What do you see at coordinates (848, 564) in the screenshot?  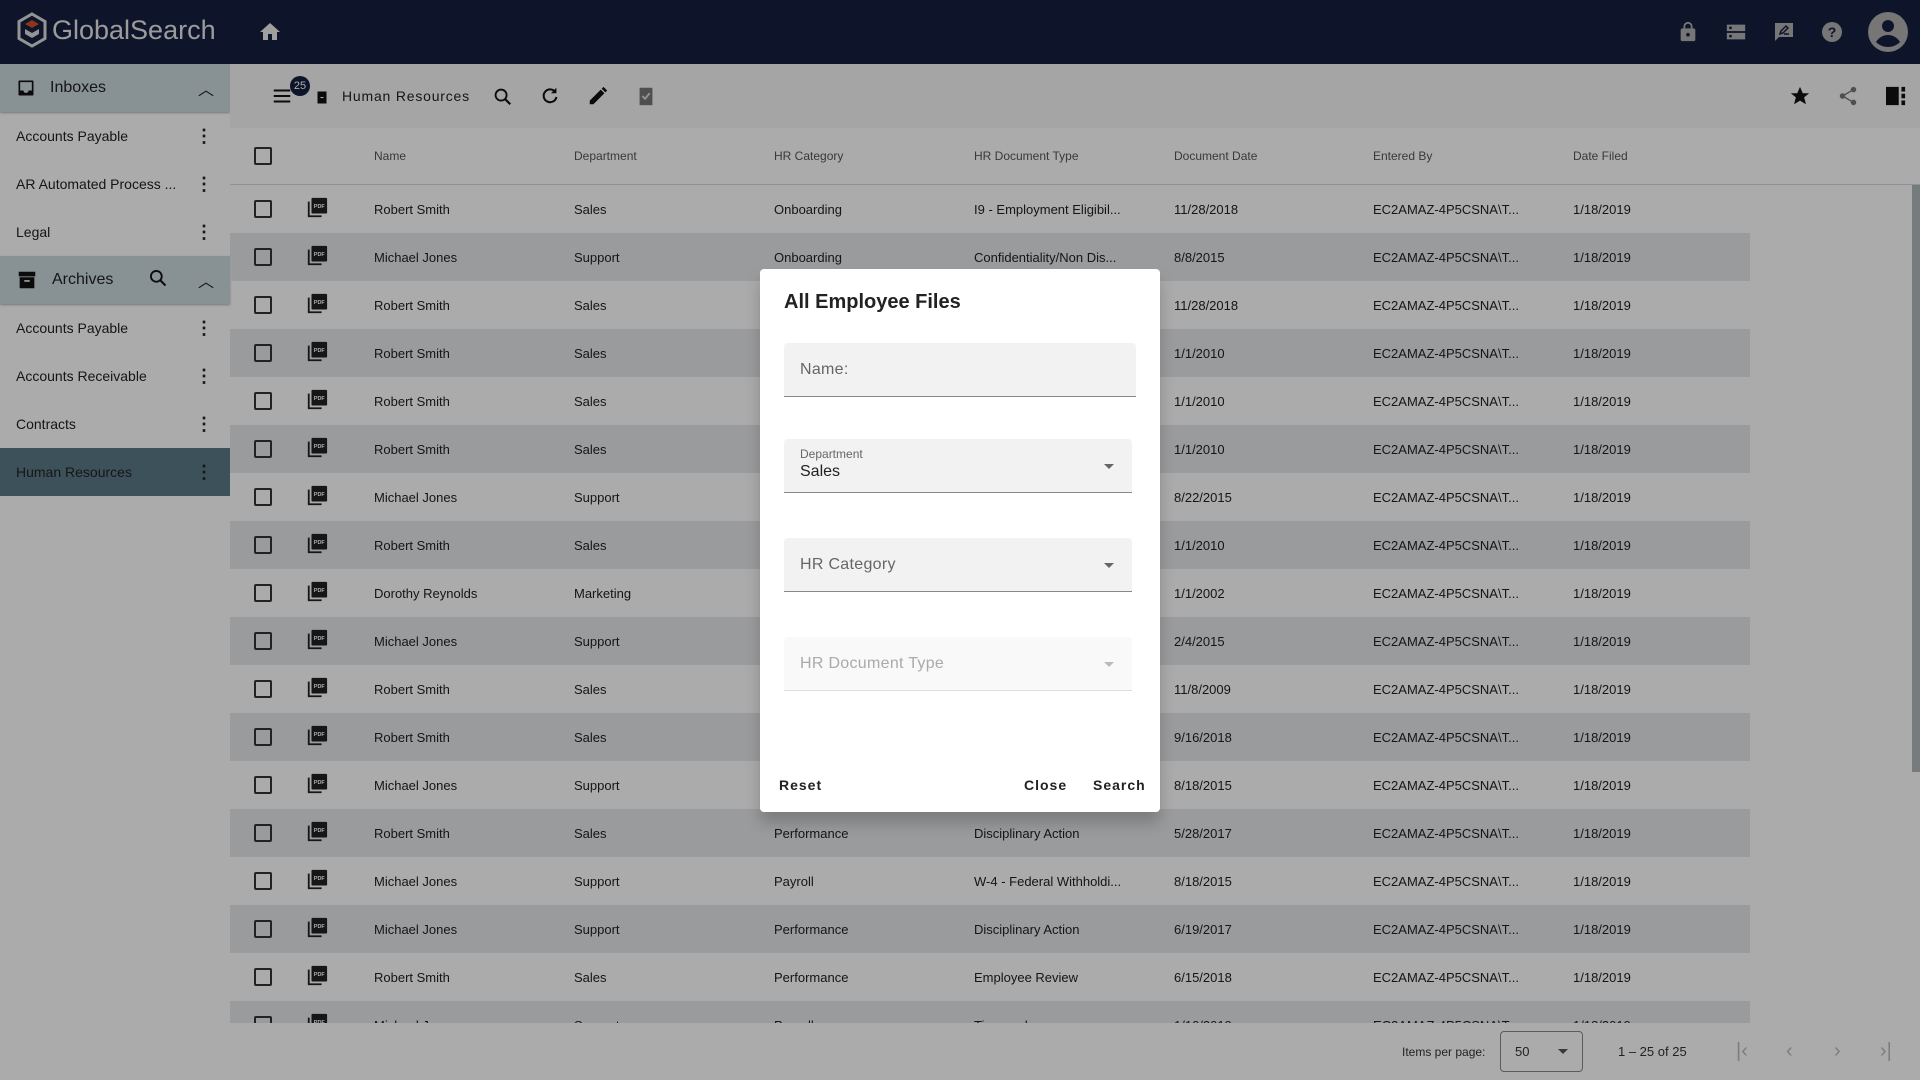 I see `hr-category-placeholder: HR Category` at bounding box center [848, 564].